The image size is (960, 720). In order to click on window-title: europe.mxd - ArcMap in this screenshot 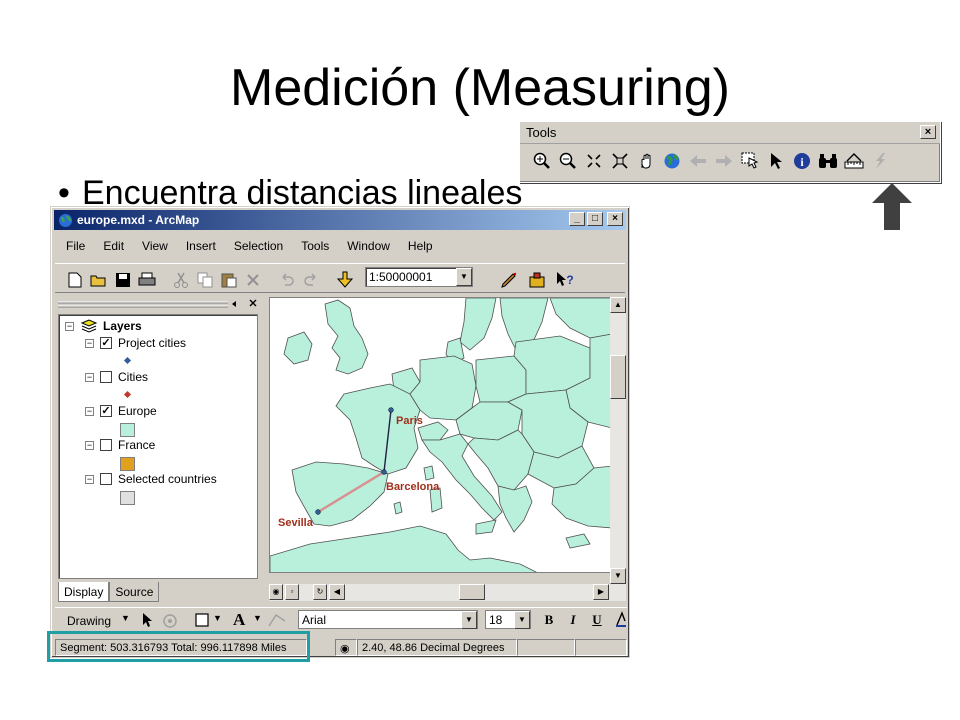, I will do `click(138, 220)`.